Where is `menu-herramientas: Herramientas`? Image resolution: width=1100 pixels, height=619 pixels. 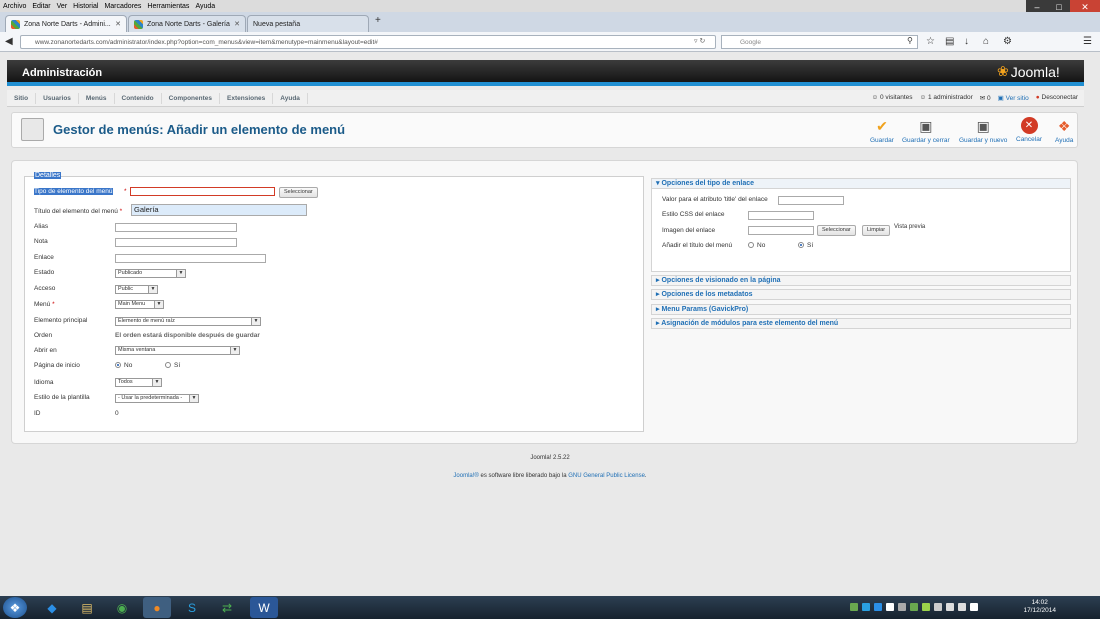
menu-herramientas: Herramientas is located at coordinates (168, 6).